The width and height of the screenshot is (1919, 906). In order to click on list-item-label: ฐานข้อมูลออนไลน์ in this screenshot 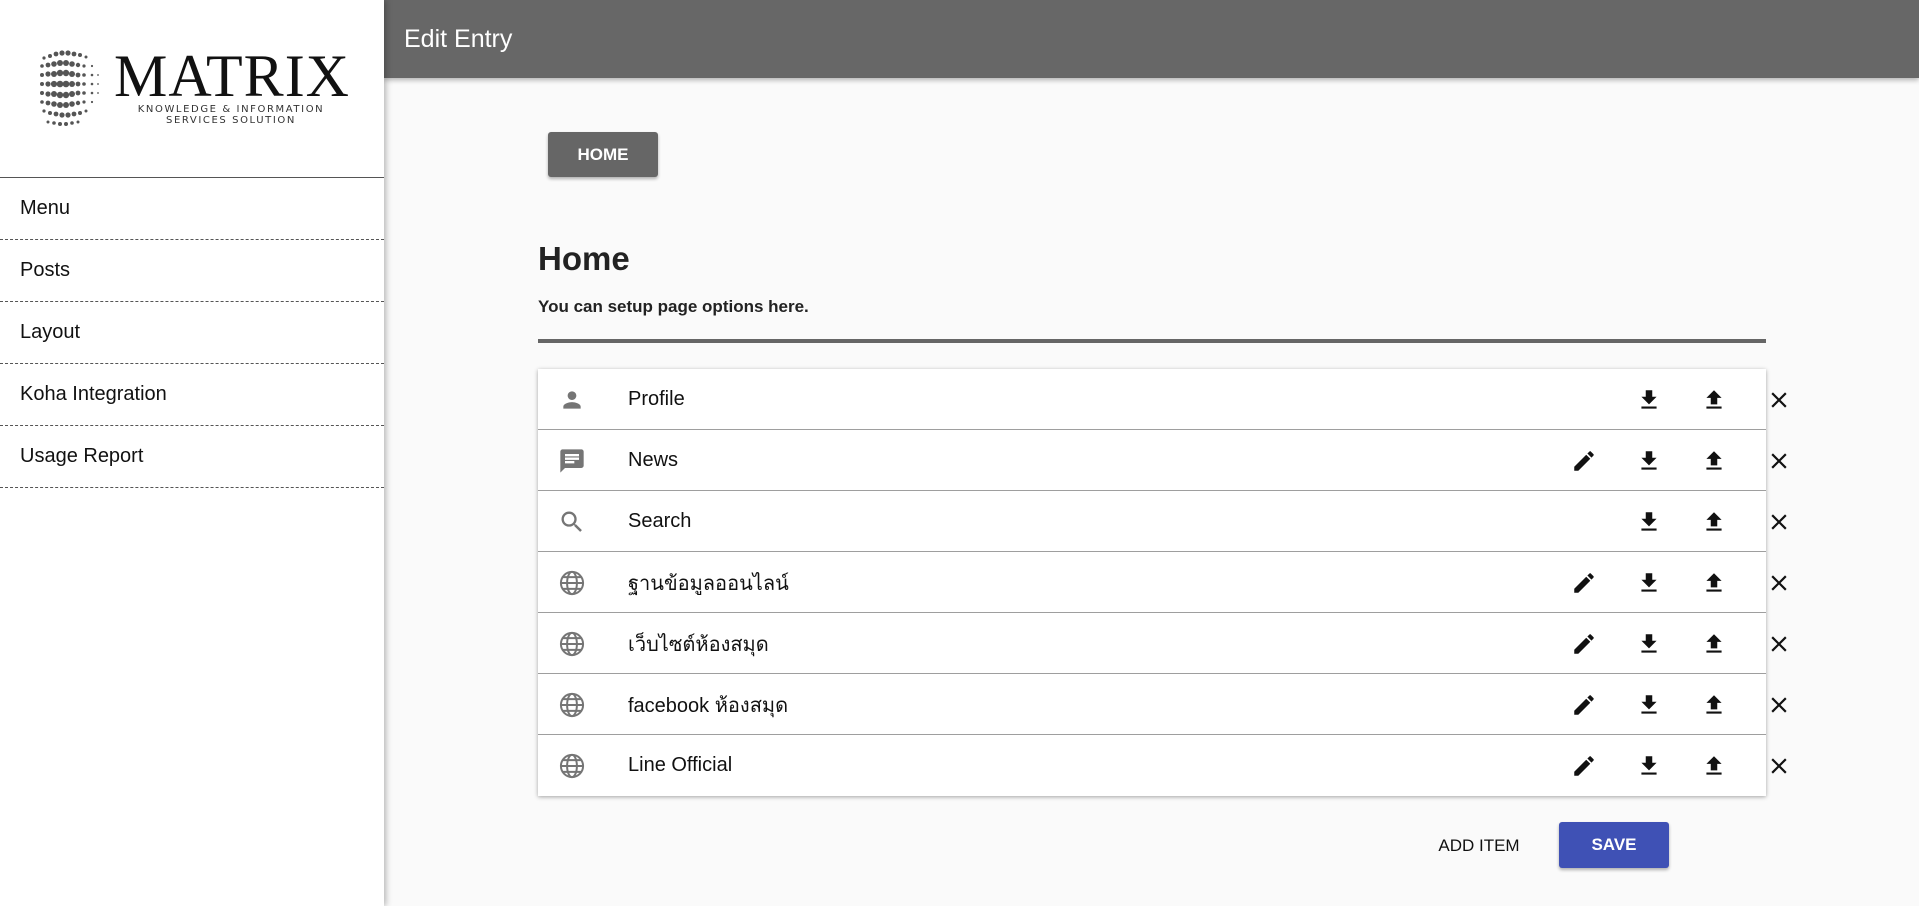, I will do `click(708, 583)`.